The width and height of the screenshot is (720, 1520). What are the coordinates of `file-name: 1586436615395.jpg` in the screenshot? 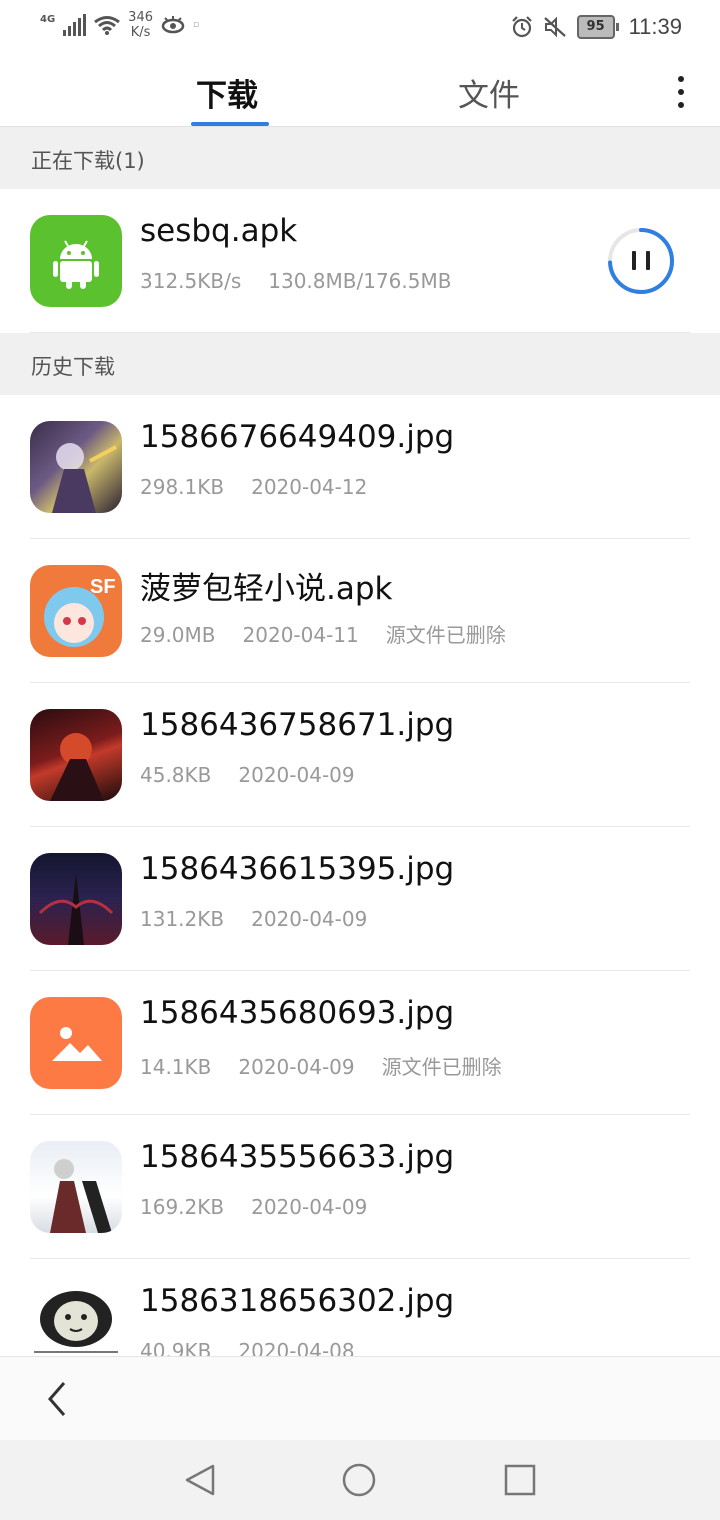 It's located at (297, 869).